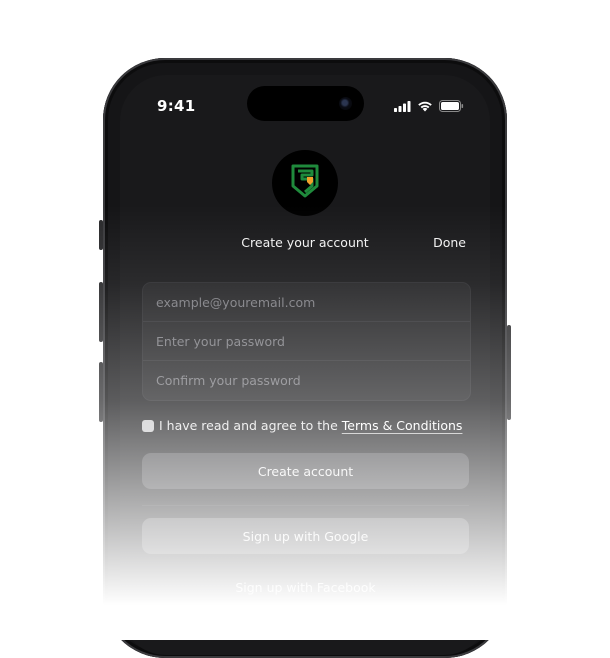 This screenshot has height=658, width=610. What do you see at coordinates (402, 106) in the screenshot?
I see `signal-icon` at bounding box center [402, 106].